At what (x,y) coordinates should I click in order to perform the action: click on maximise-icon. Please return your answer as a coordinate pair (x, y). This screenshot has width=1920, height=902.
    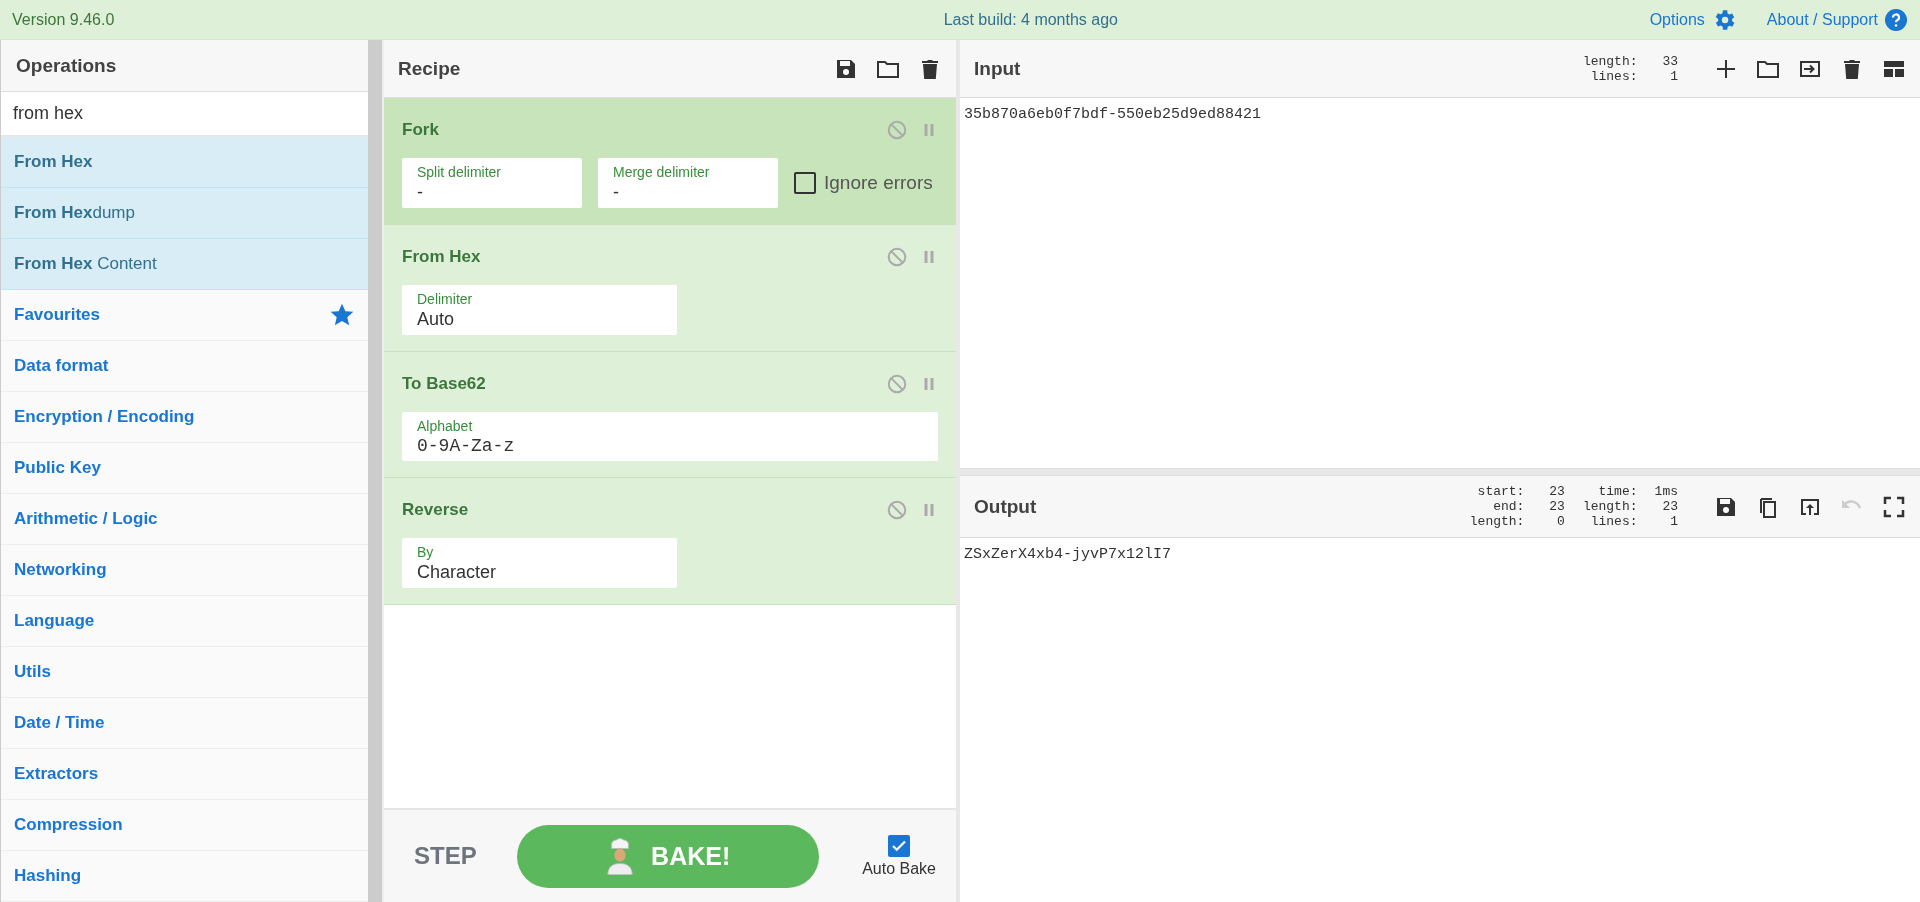
    Looking at the image, I should click on (1894, 506).